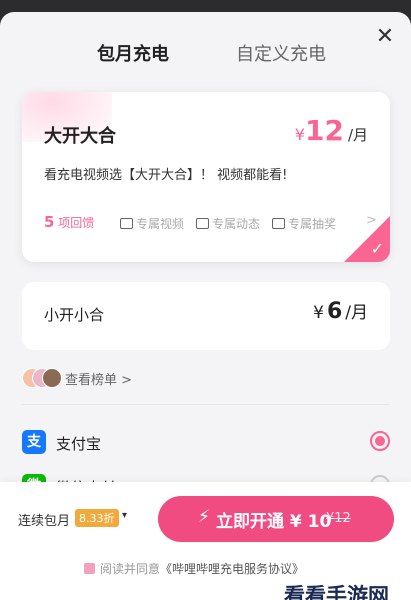 The image size is (411, 600). What do you see at coordinates (385, 37) in the screenshot?
I see `close-icon: ✕` at bounding box center [385, 37].